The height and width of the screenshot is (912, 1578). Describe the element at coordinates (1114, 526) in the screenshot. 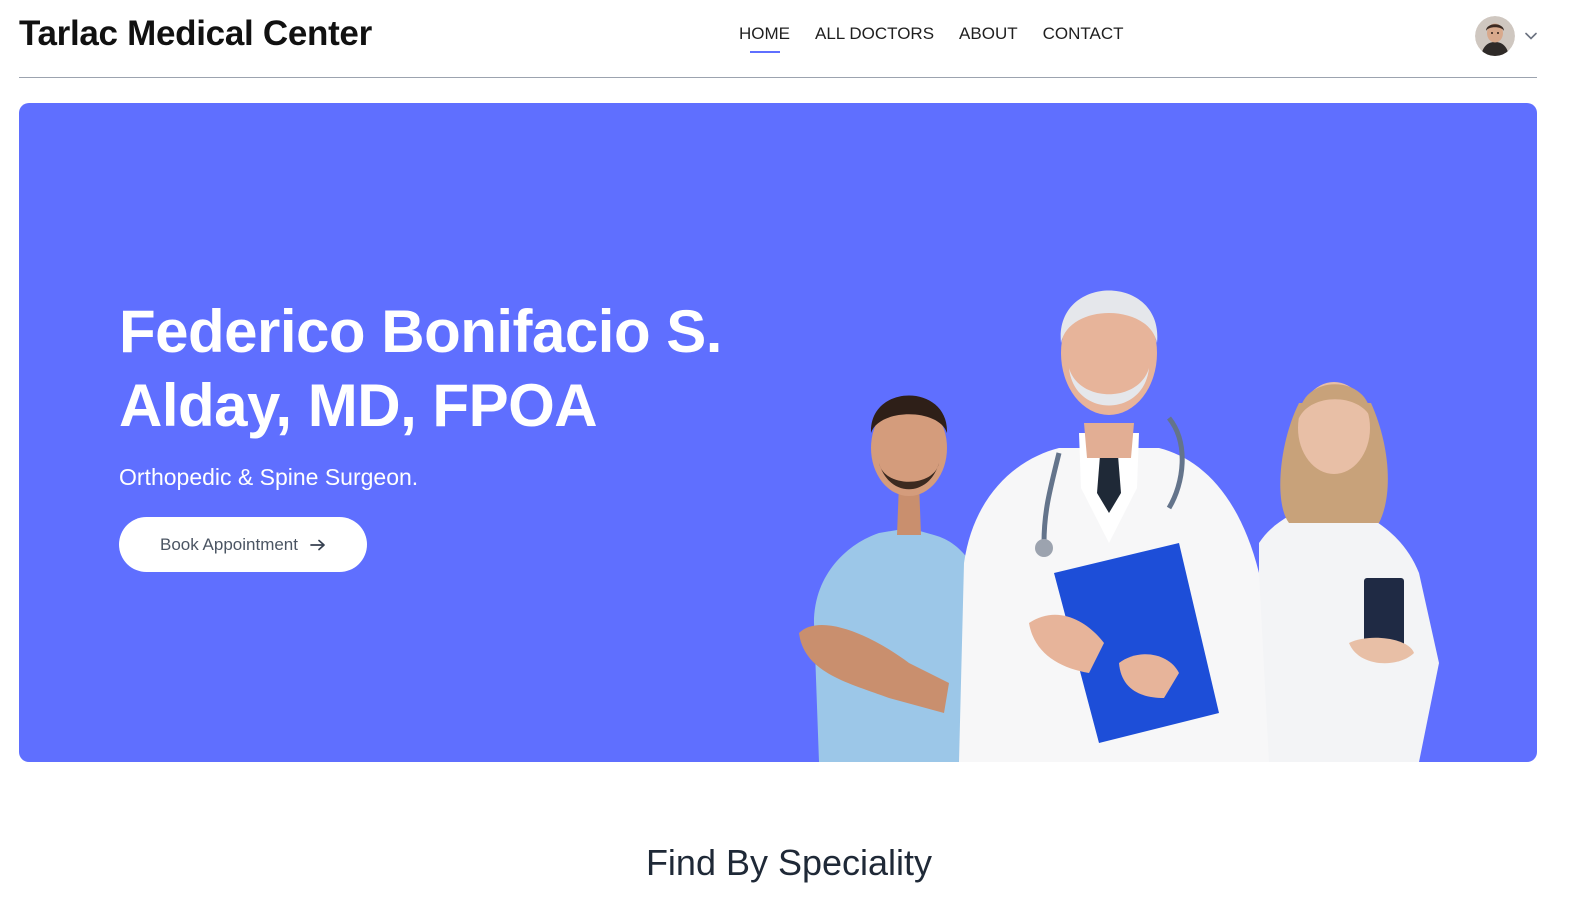

I see `doctor-center-figure` at that location.